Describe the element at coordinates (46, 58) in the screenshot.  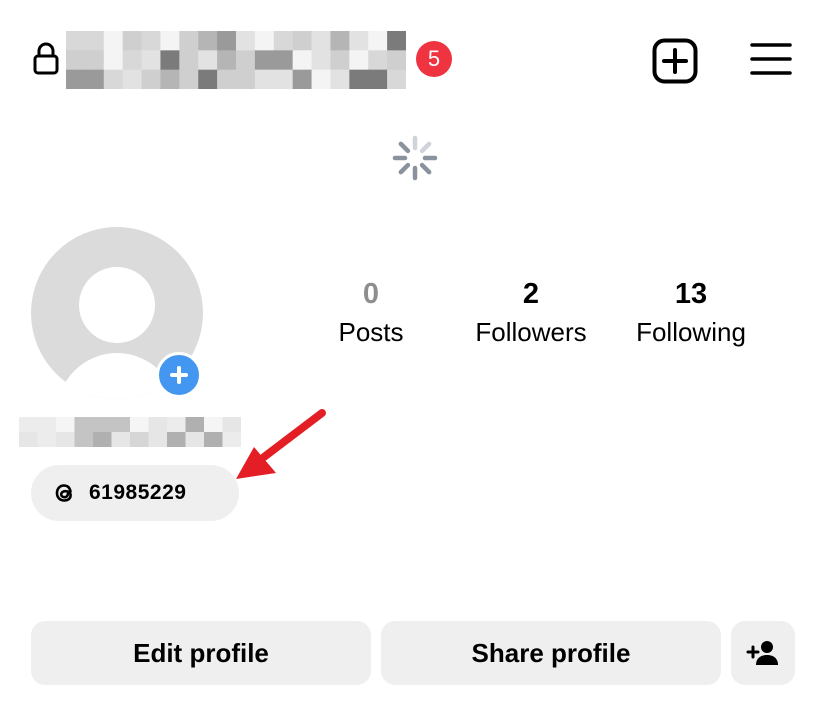
I see `lock-icon` at that location.